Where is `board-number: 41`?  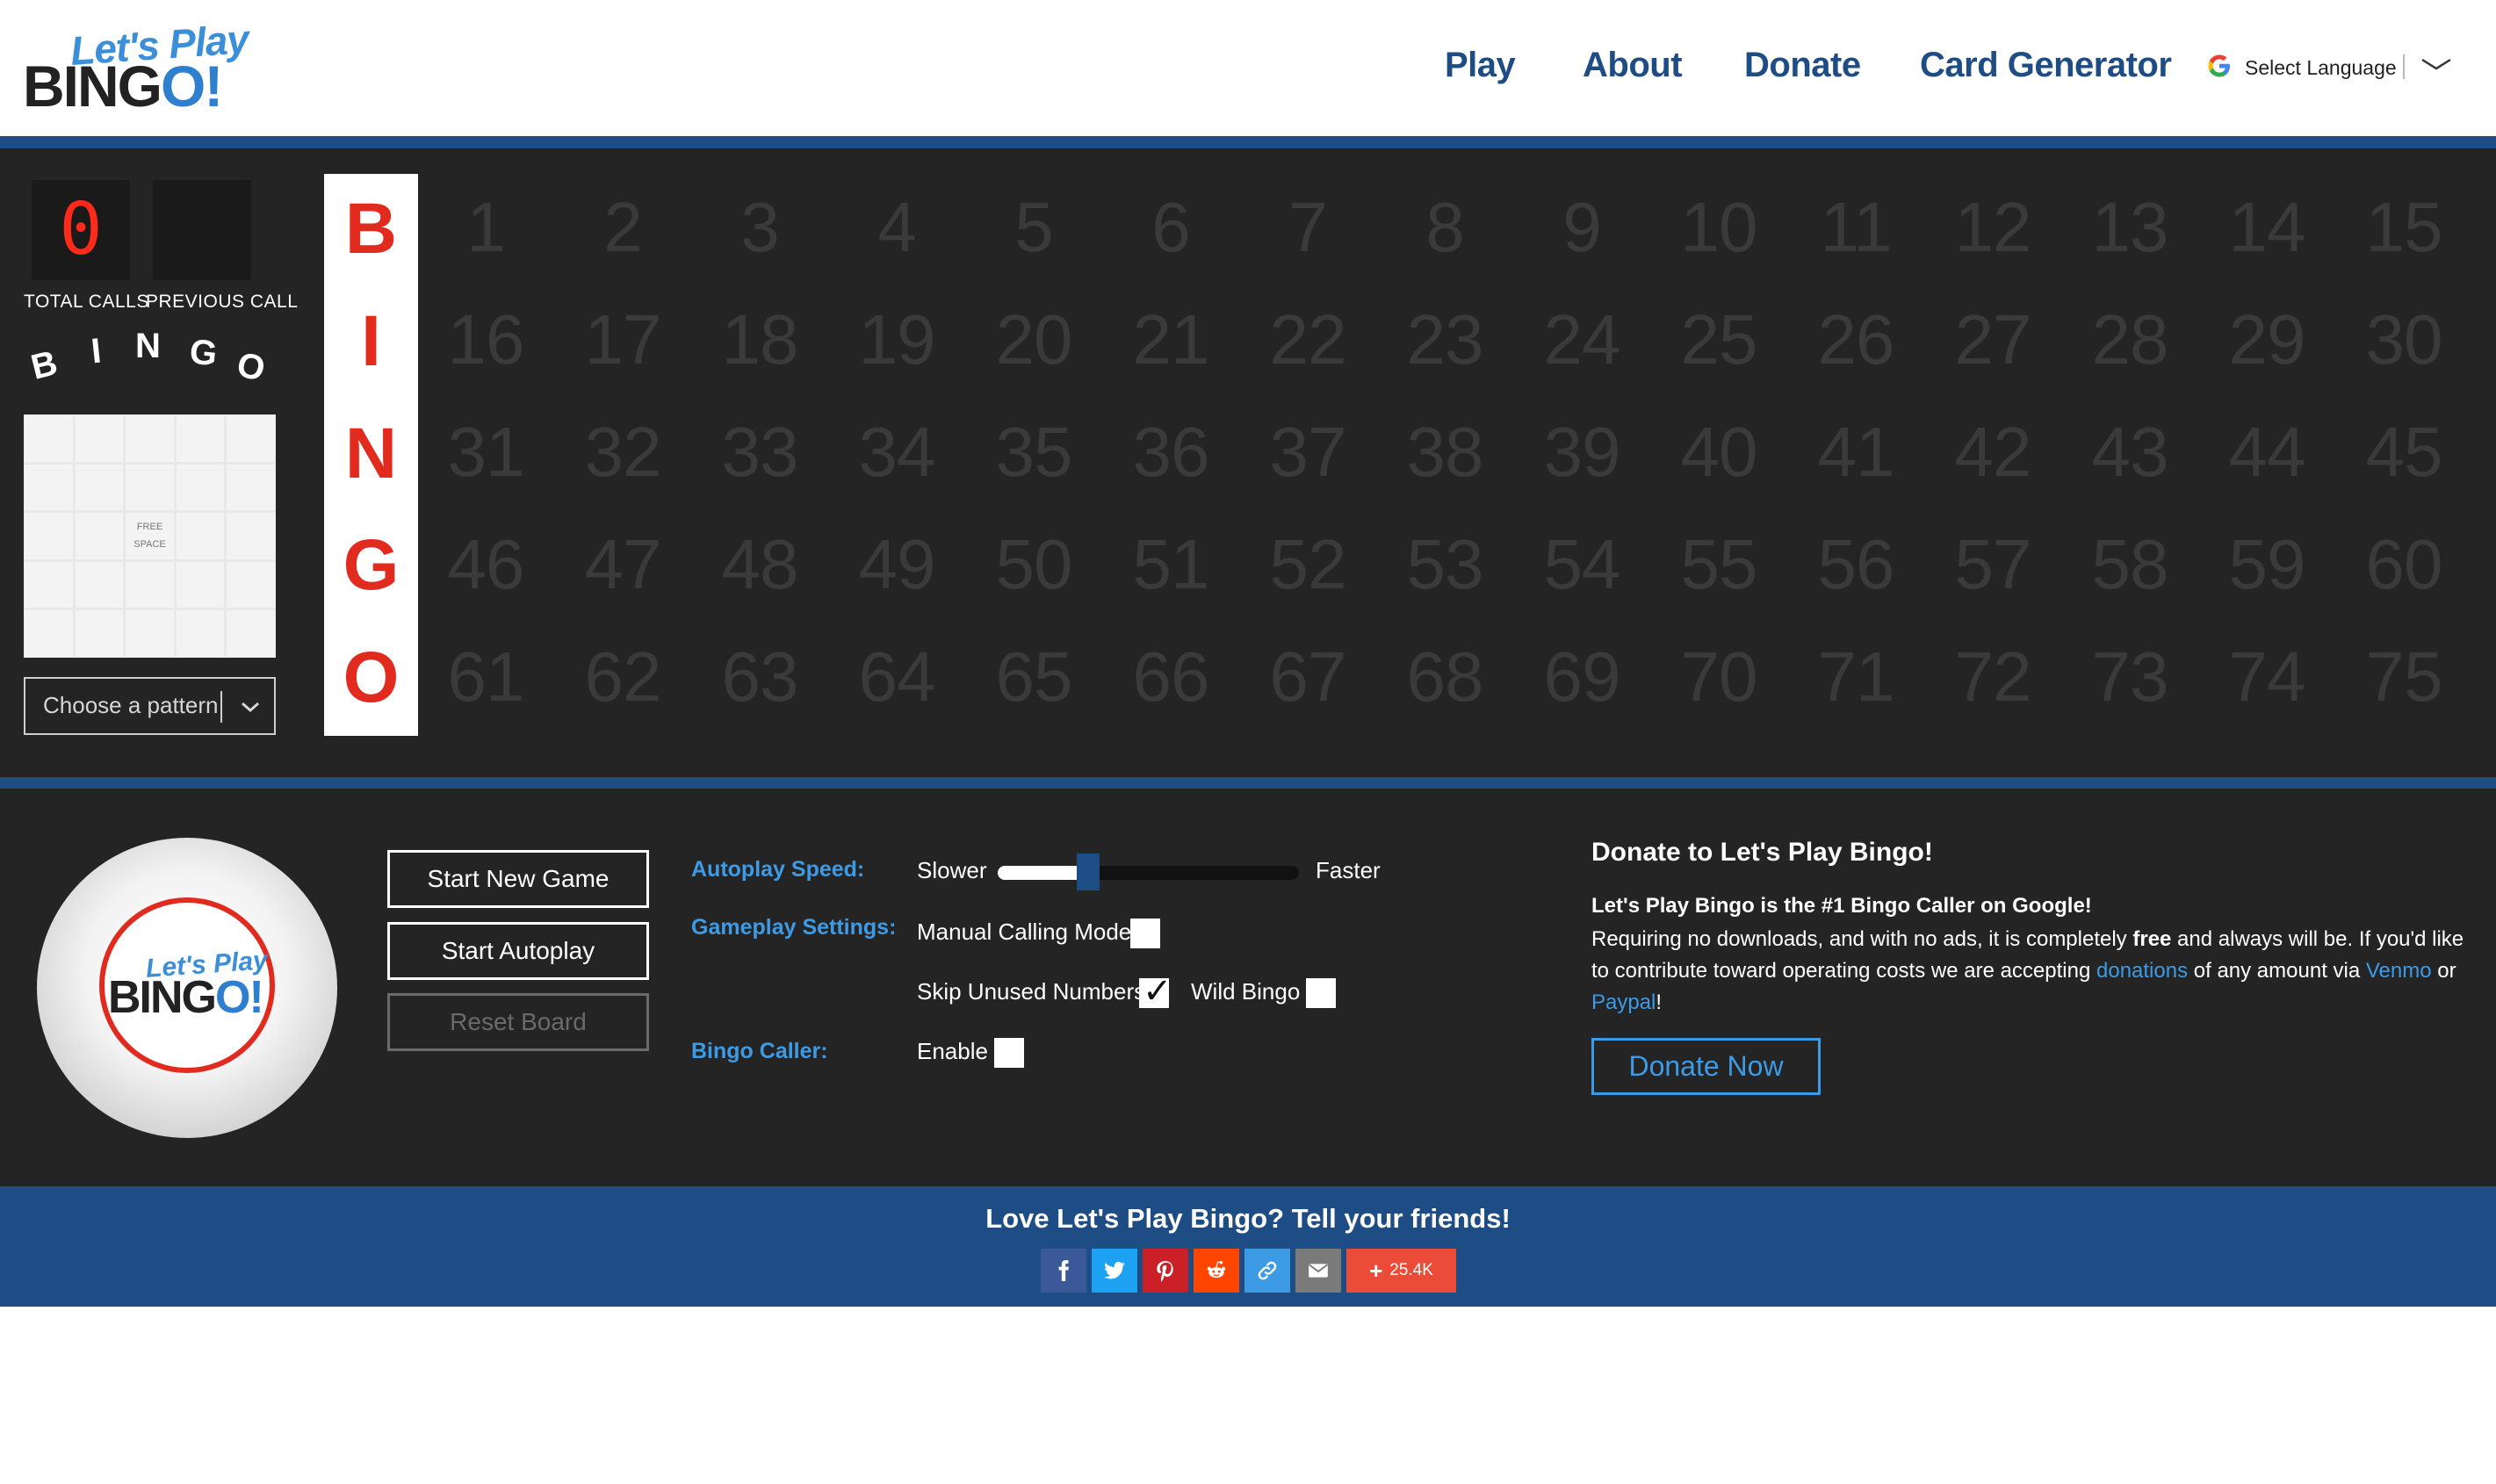 board-number: 41 is located at coordinates (1856, 452).